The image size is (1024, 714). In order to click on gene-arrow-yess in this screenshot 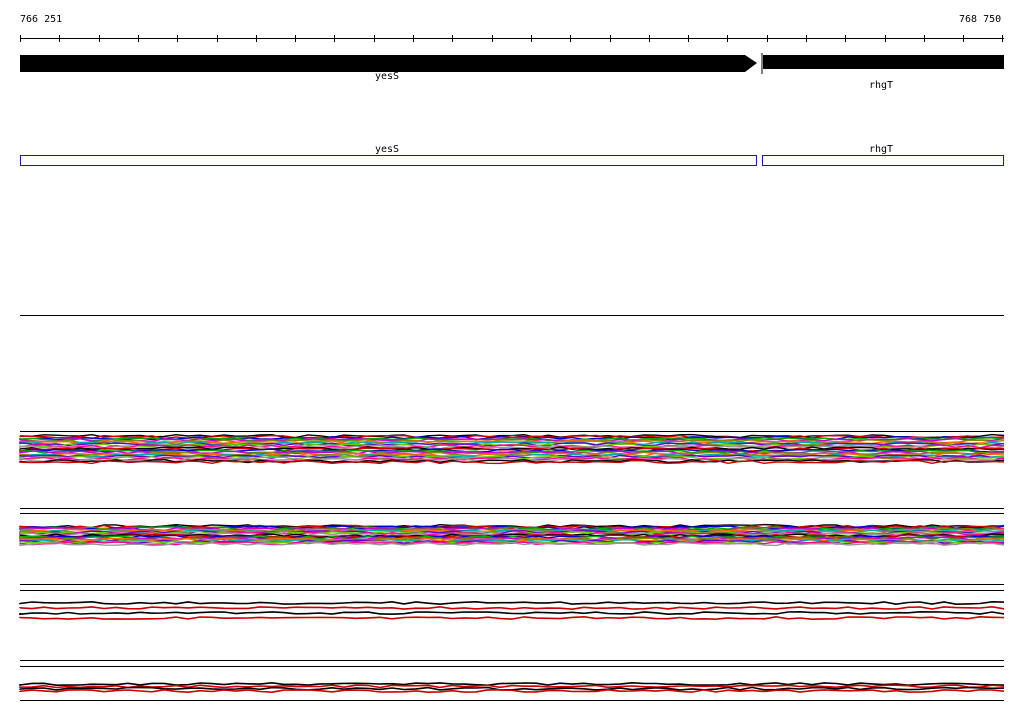, I will do `click(388, 63)`.